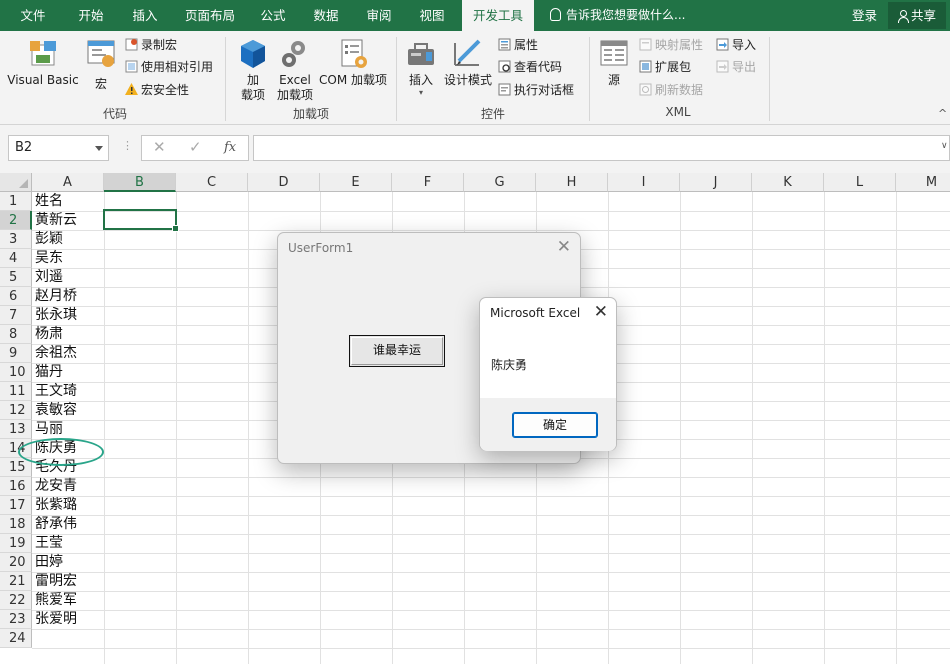 This screenshot has width=950, height=664. I want to click on row-header-3: 3, so click(16, 239).